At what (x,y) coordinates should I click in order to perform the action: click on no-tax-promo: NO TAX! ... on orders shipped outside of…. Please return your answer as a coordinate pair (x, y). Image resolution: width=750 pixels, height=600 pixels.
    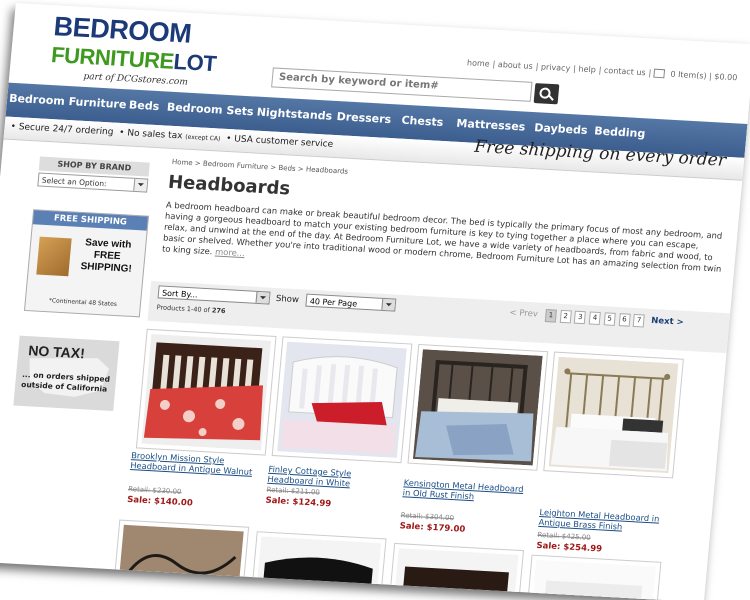
    Looking at the image, I should click on (66, 373).